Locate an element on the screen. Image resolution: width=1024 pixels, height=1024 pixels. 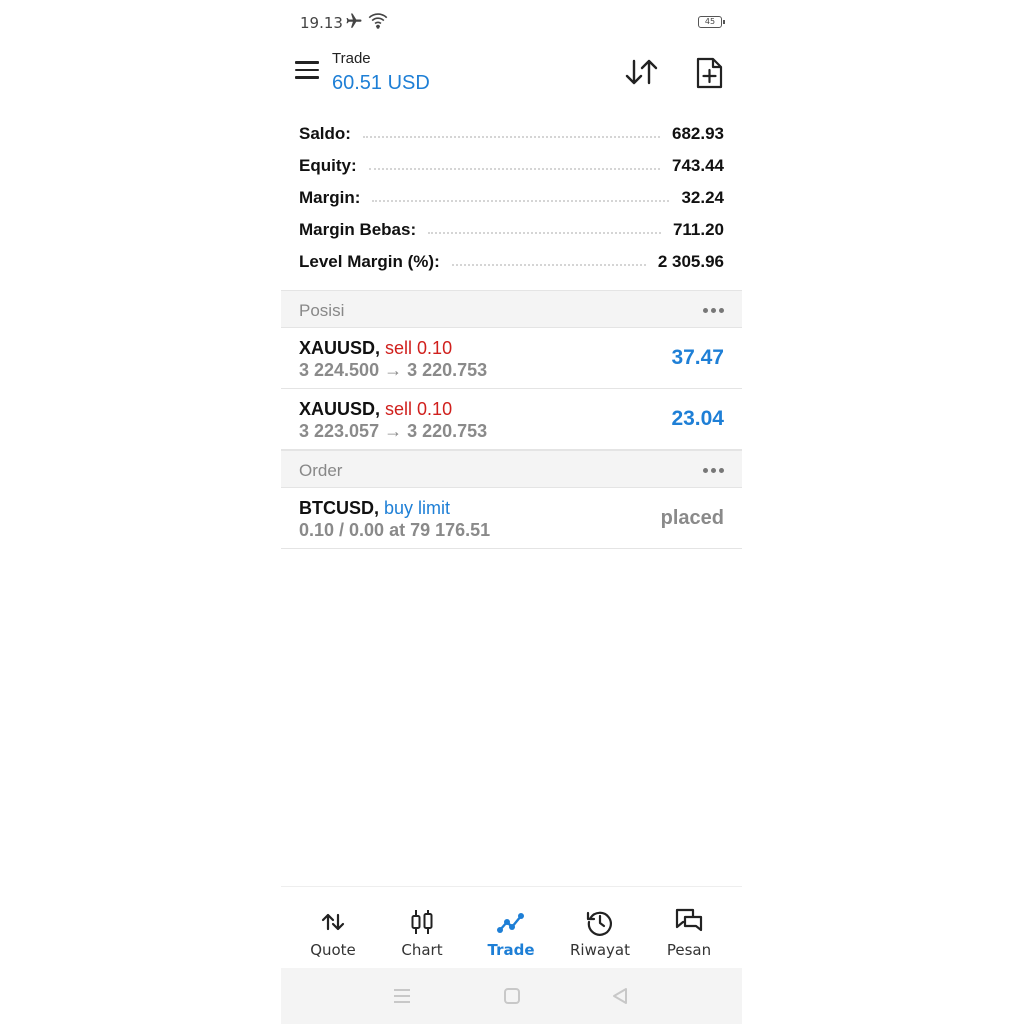
history-icon is located at coordinates (599, 923).